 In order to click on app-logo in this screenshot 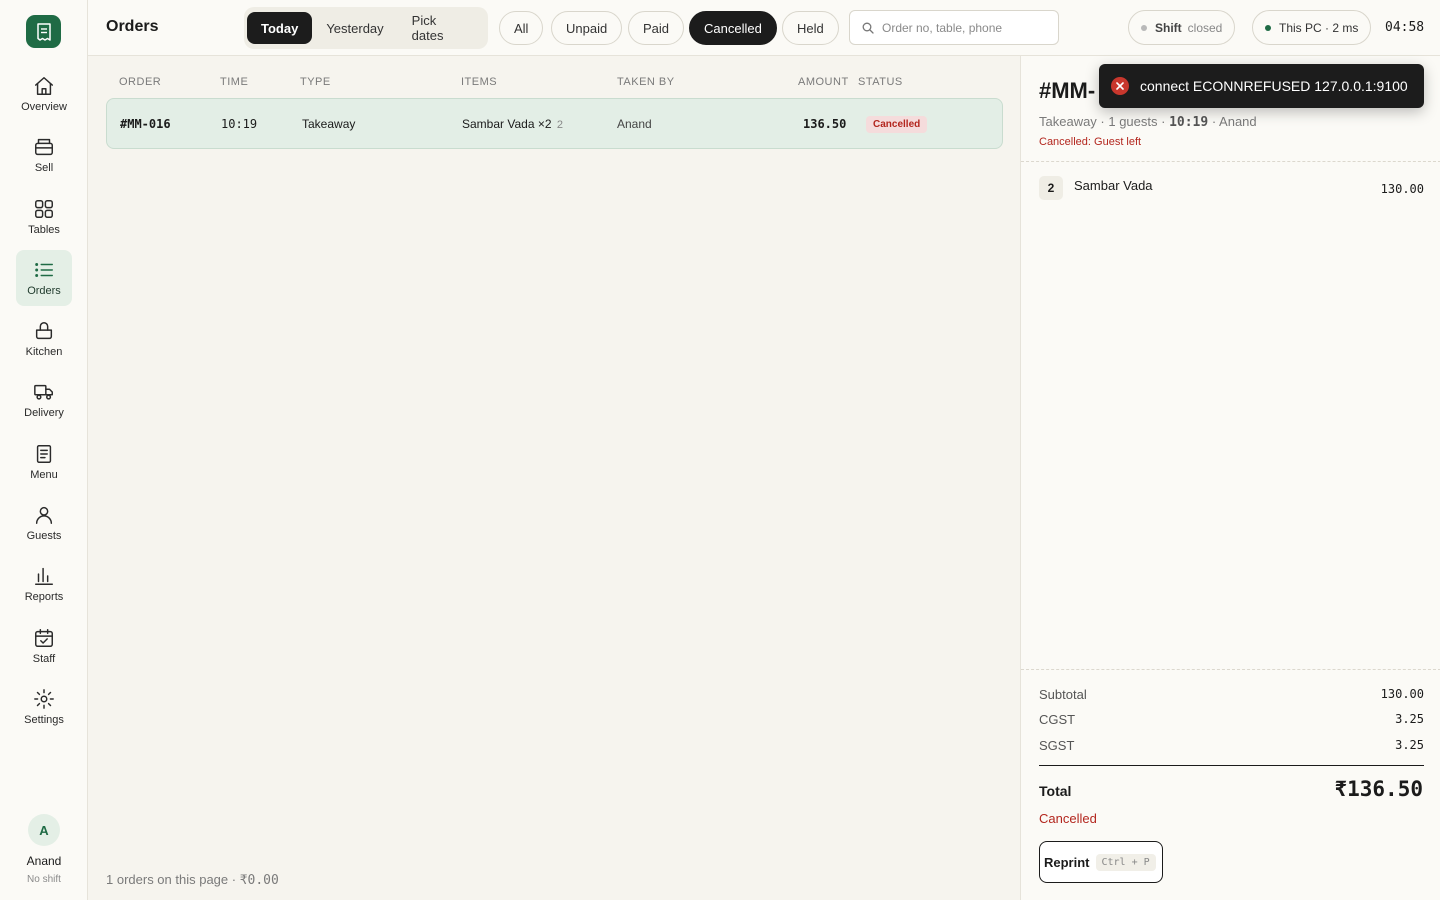, I will do `click(43, 31)`.